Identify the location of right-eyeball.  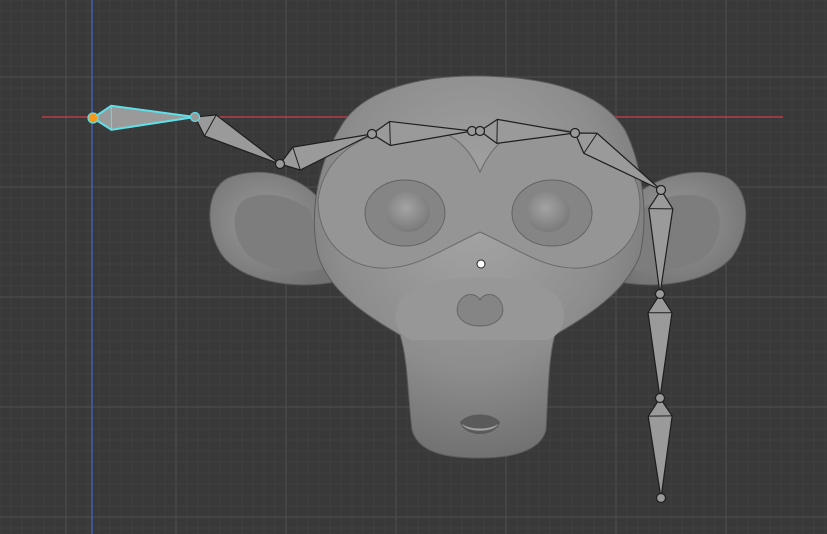
(548, 212).